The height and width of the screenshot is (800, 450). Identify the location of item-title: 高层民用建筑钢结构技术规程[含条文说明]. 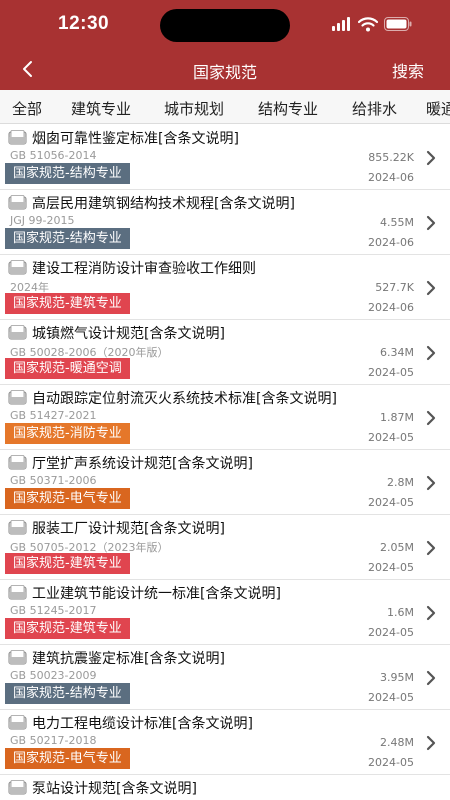
(163, 204).